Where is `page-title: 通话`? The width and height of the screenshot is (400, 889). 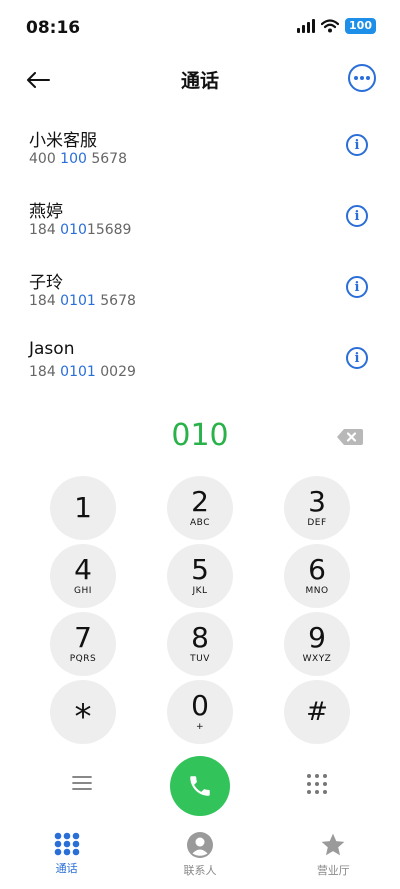
page-title: 通话 is located at coordinates (199, 81).